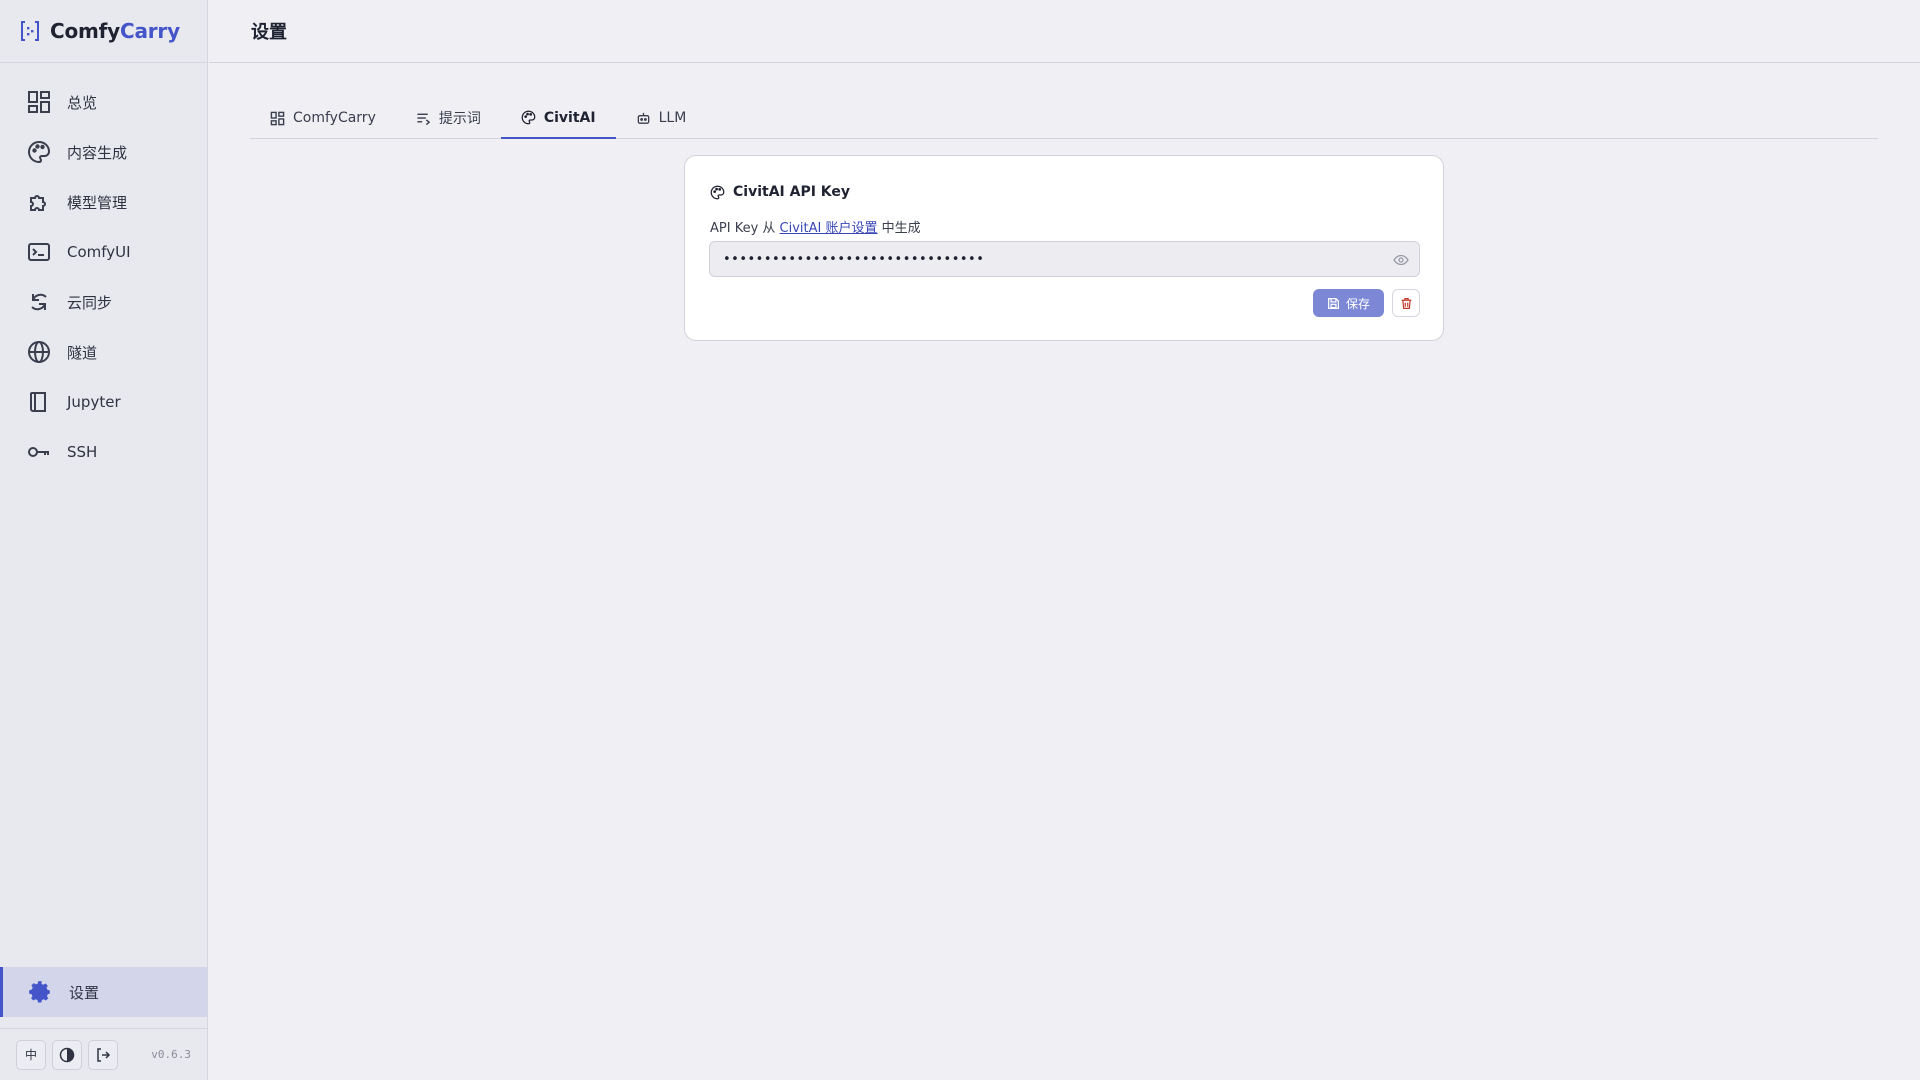  I want to click on logout-icon, so click(104, 1054).